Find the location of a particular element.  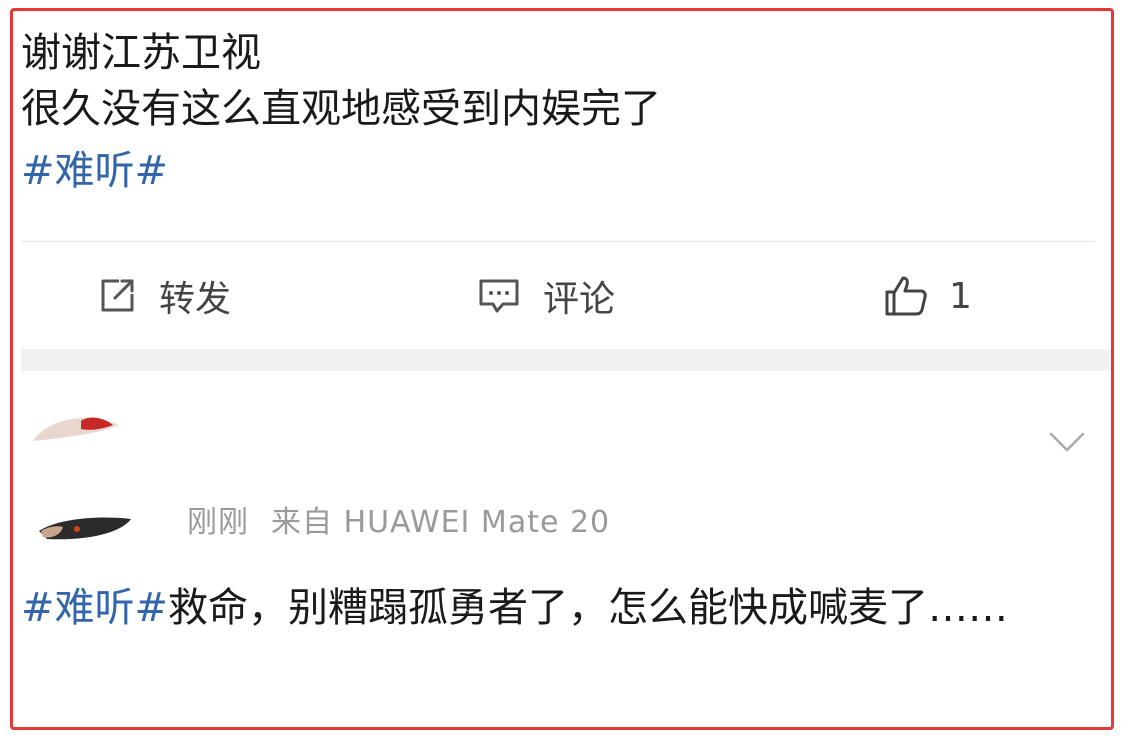

share-label: 转发 is located at coordinates (195, 299).